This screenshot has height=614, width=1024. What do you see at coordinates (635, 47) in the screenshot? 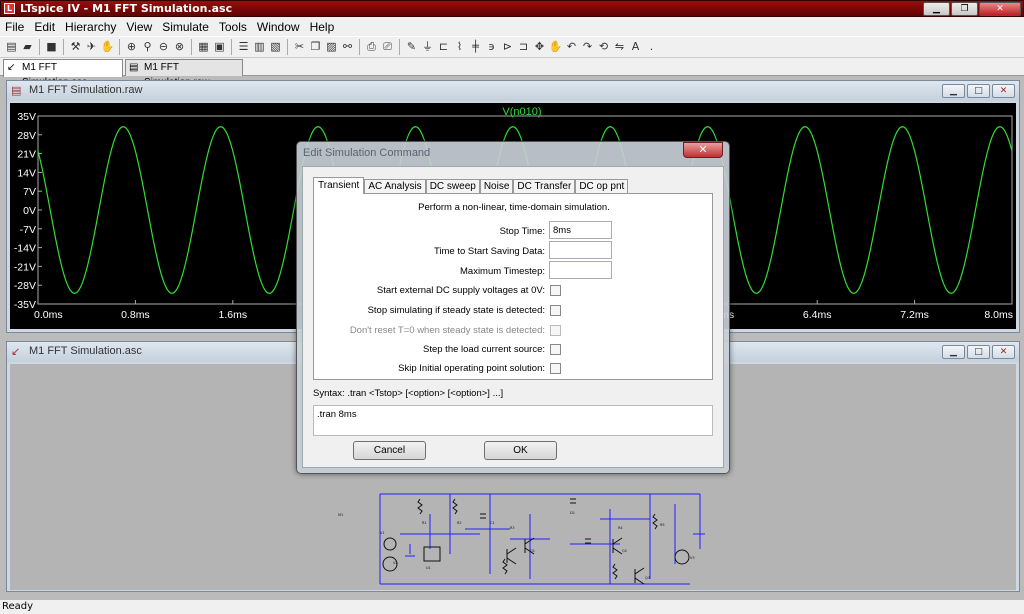
I see `text-icon: A` at bounding box center [635, 47].